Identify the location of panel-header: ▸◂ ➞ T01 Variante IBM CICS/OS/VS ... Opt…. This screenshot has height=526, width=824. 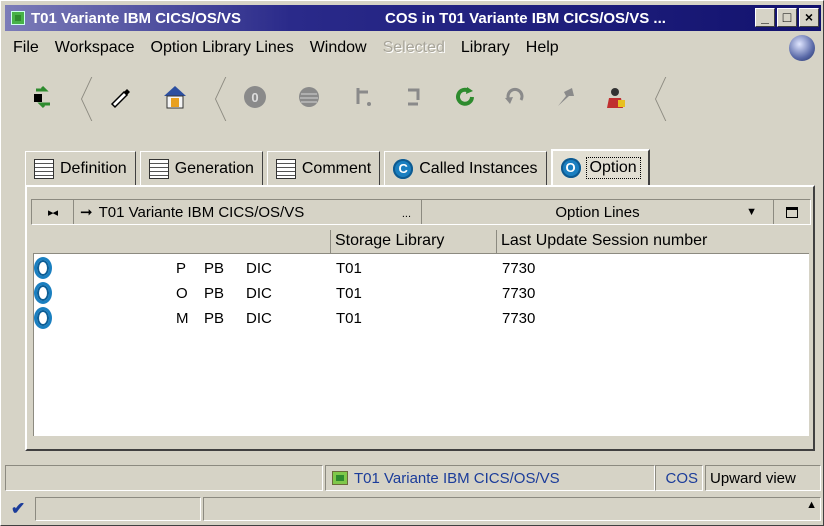
(421, 212).